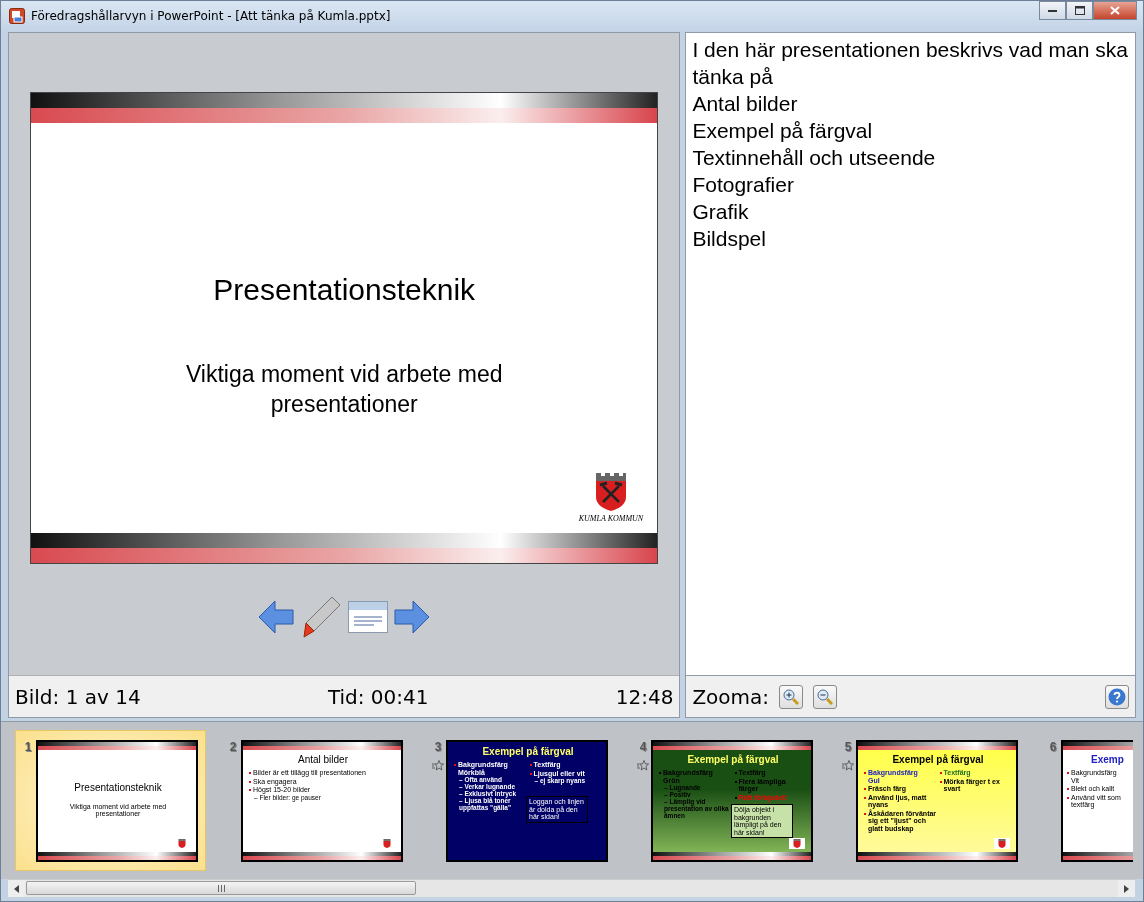 The image size is (1144, 902). Describe the element at coordinates (611, 518) in the screenshot. I see `logo-text: KUMLA KOMMUN` at that location.